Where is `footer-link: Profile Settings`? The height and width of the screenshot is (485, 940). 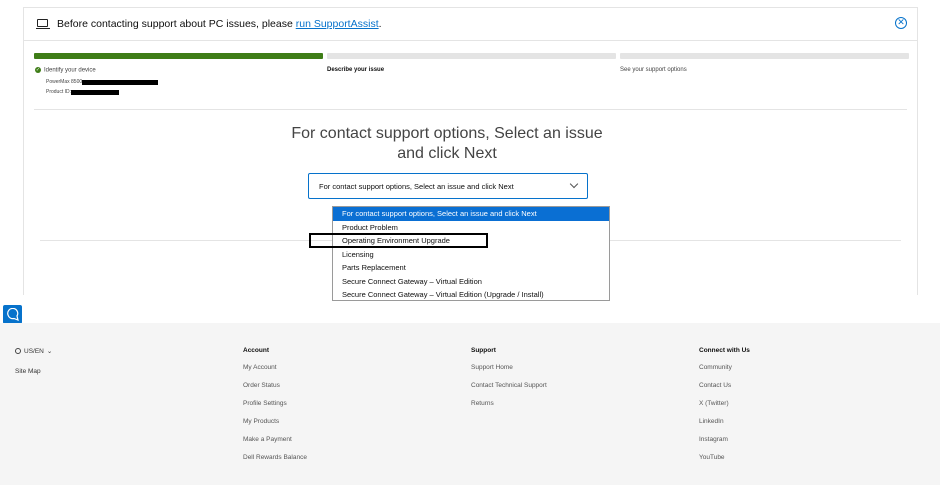
footer-link: Profile Settings is located at coordinates (275, 408).